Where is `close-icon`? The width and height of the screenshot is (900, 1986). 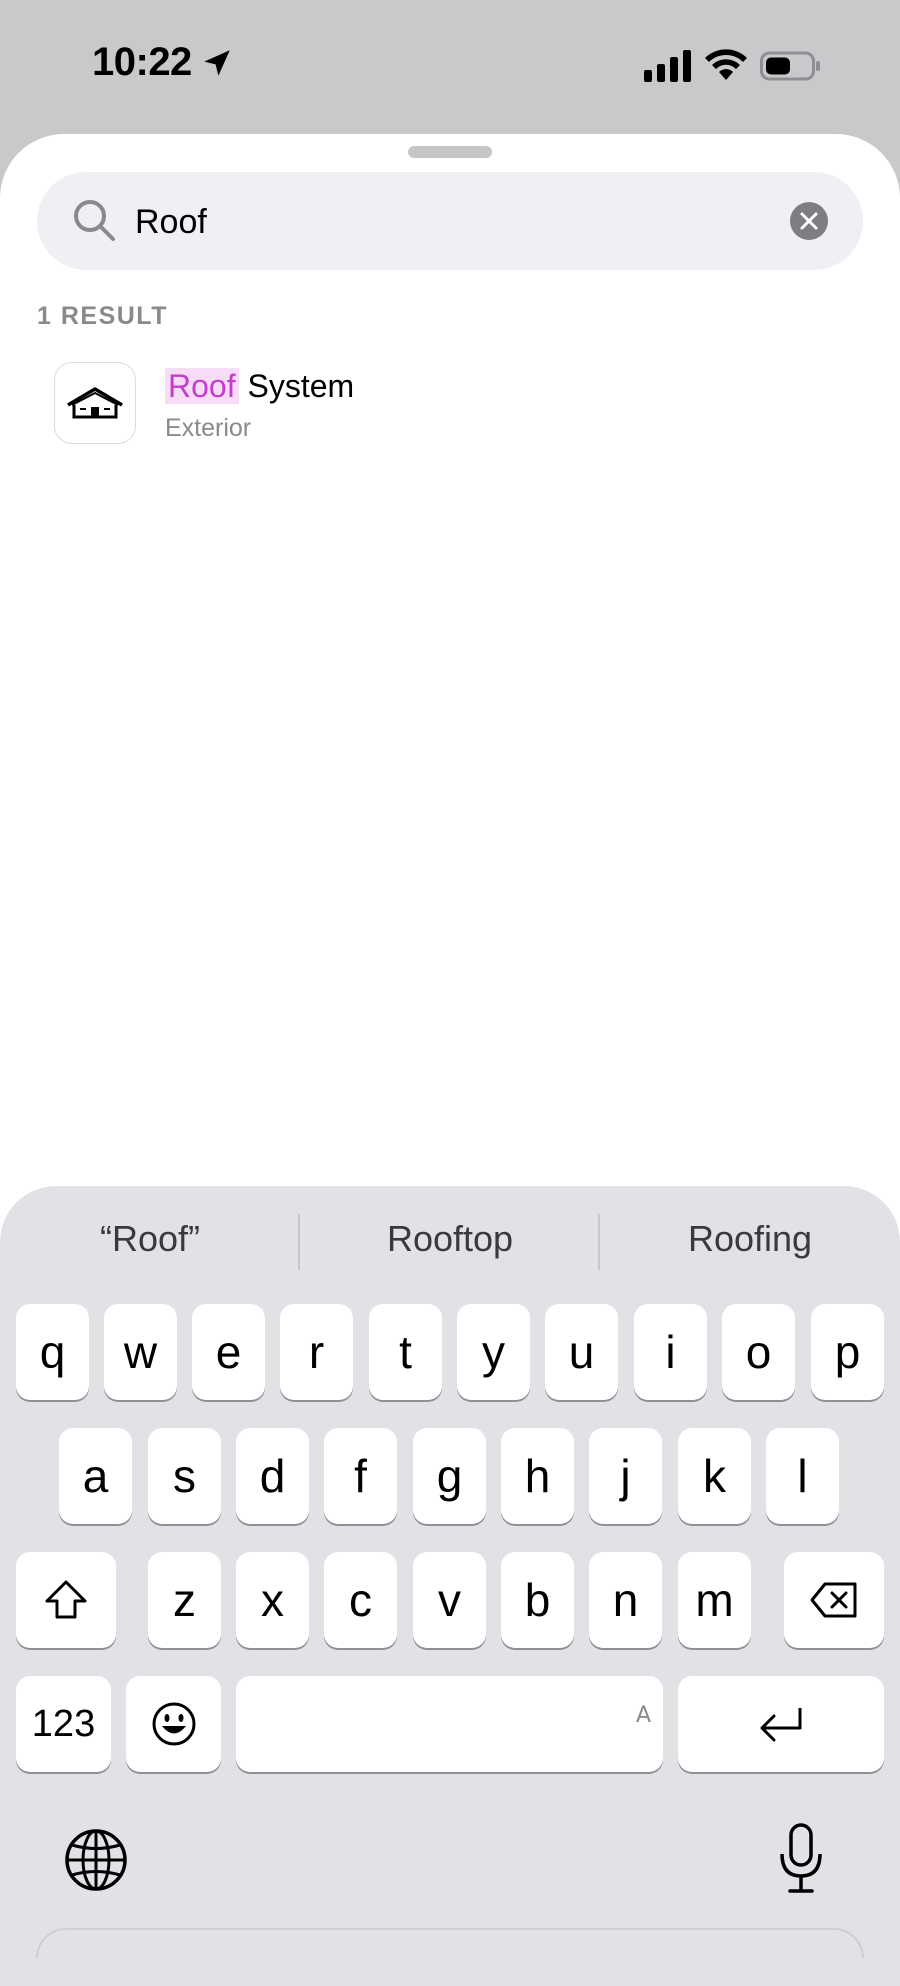 close-icon is located at coordinates (809, 221).